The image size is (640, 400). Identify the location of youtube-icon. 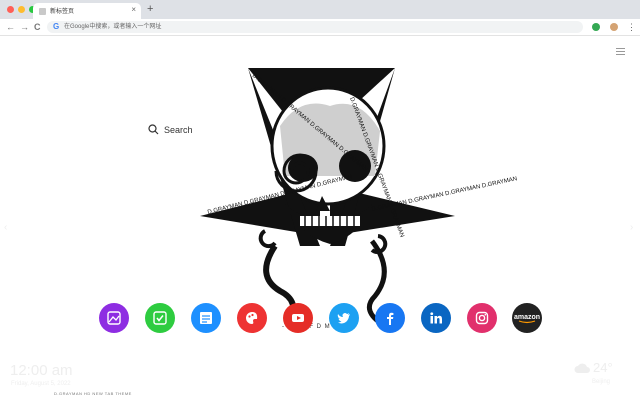
(298, 318).